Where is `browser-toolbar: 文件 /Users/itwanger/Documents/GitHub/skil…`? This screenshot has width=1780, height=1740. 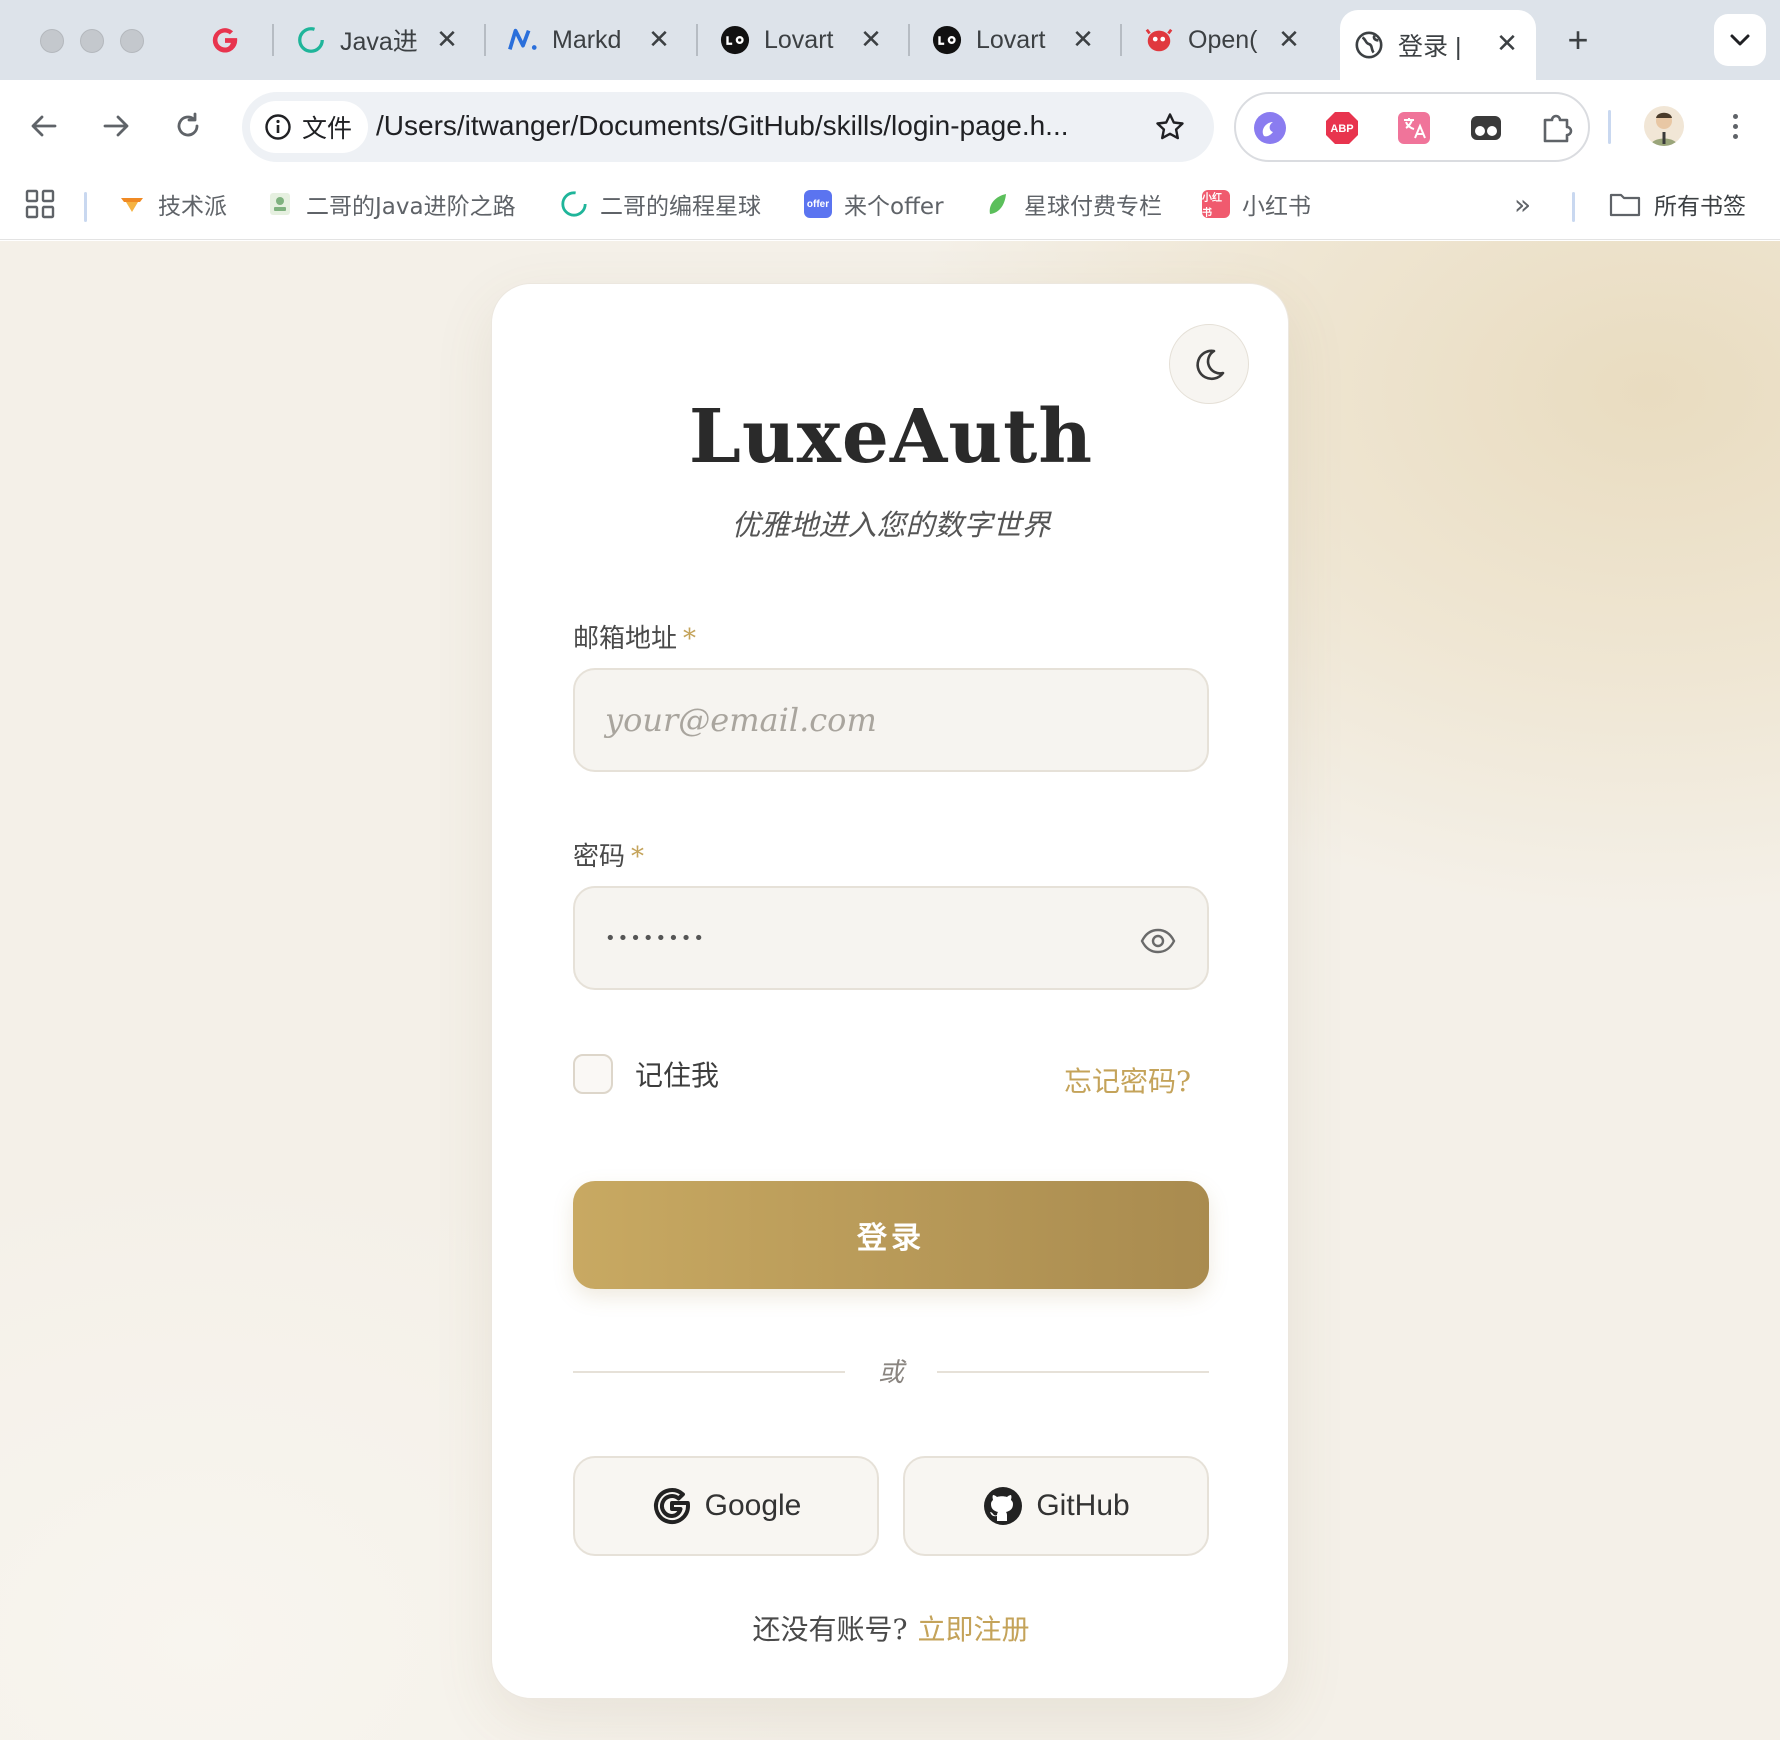
browser-toolbar: 文件 /Users/itwanger/Documents/GitHub/skil… is located at coordinates (890, 126).